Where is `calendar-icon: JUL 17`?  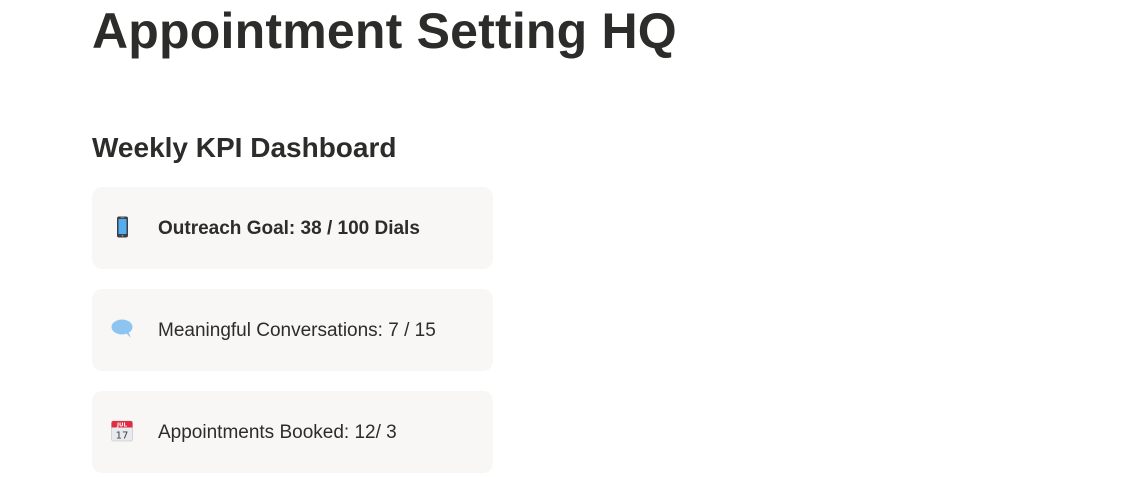 calendar-icon: JUL 17 is located at coordinates (122, 431).